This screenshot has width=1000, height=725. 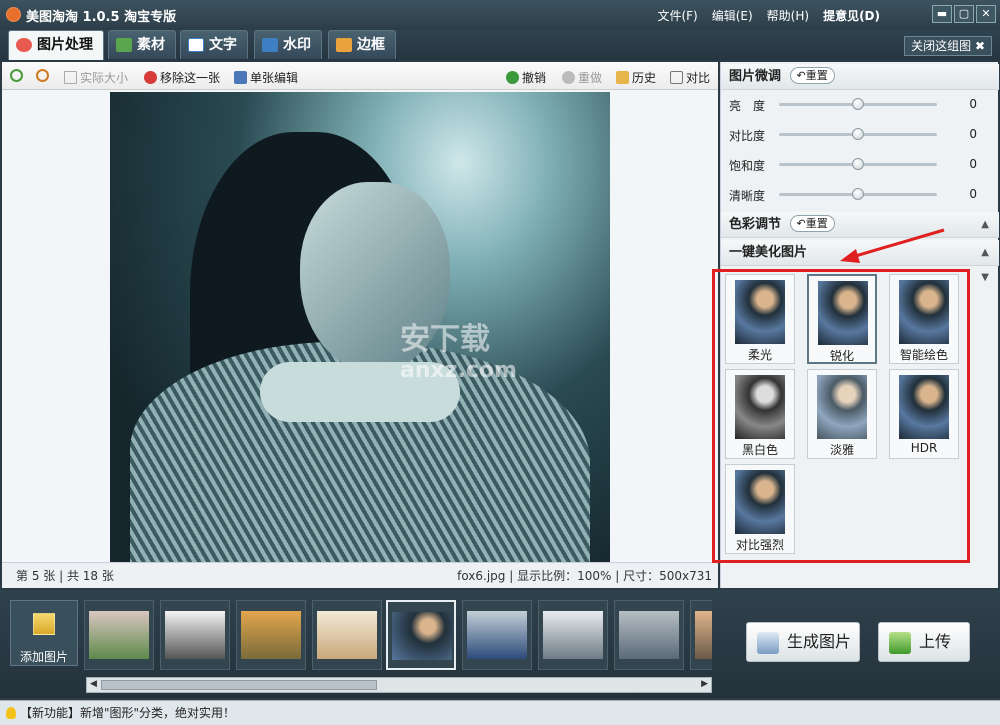 What do you see at coordinates (677, 15) in the screenshot?
I see `menu-file: 文件(F)` at bounding box center [677, 15].